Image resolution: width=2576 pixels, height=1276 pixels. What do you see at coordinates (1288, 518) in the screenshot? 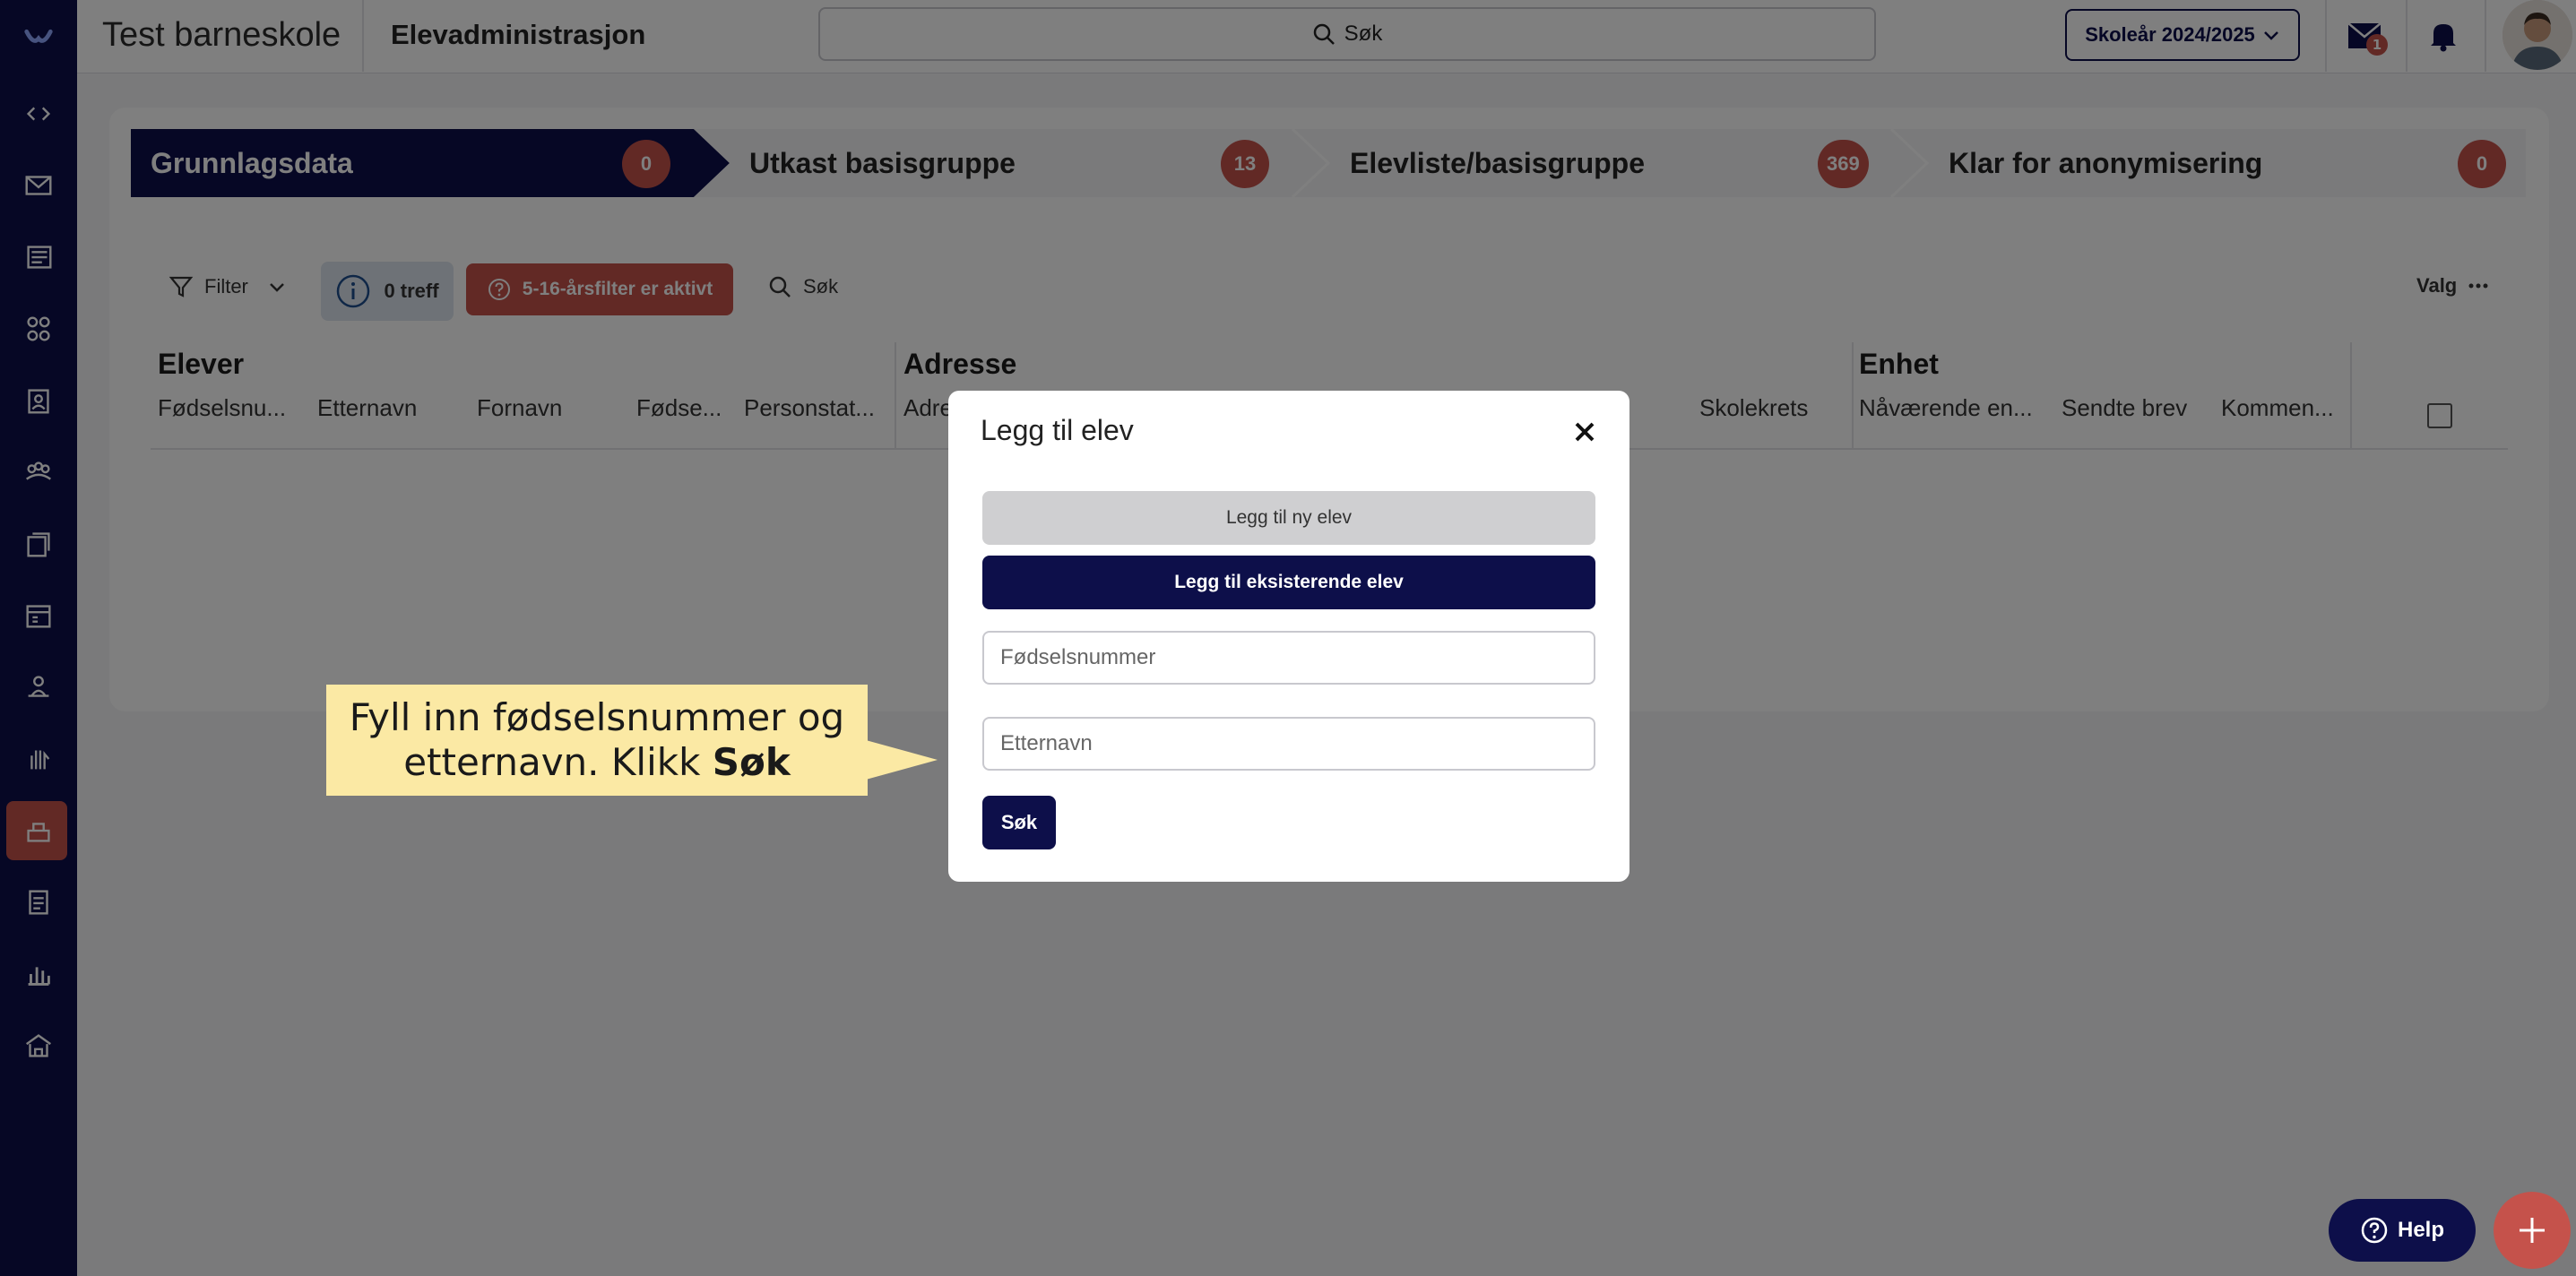
I see `add-new-student-button: Legg til ny elev` at bounding box center [1288, 518].